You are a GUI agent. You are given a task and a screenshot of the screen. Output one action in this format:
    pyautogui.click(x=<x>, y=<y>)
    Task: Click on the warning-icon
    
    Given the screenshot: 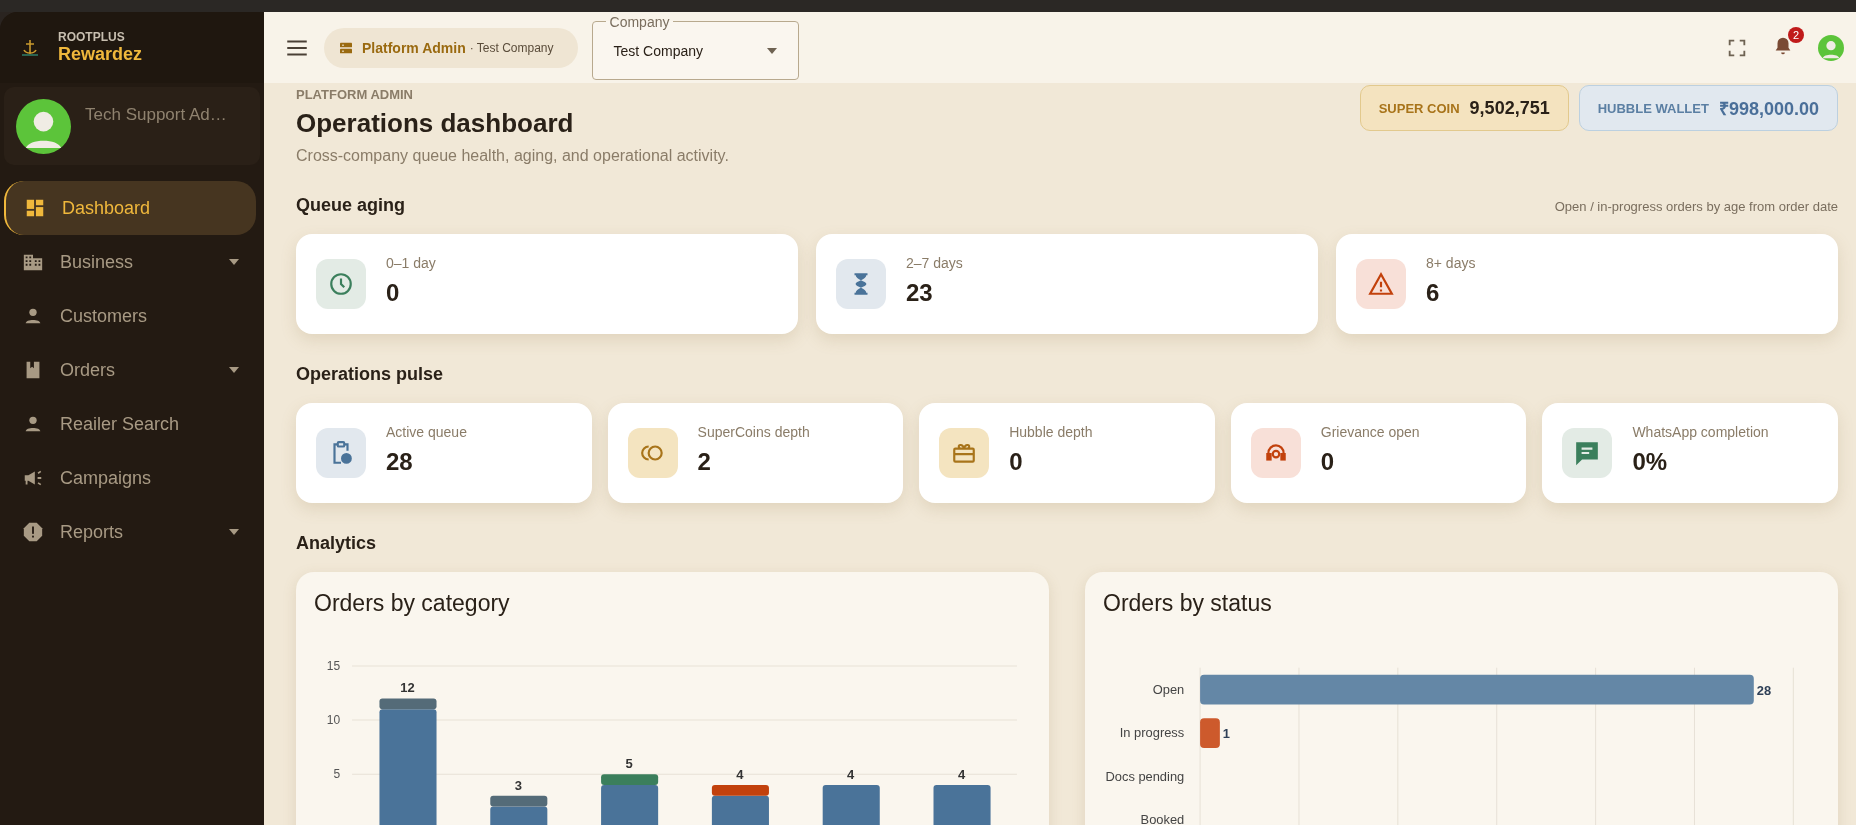 What is the action you would take?
    pyautogui.click(x=1381, y=284)
    